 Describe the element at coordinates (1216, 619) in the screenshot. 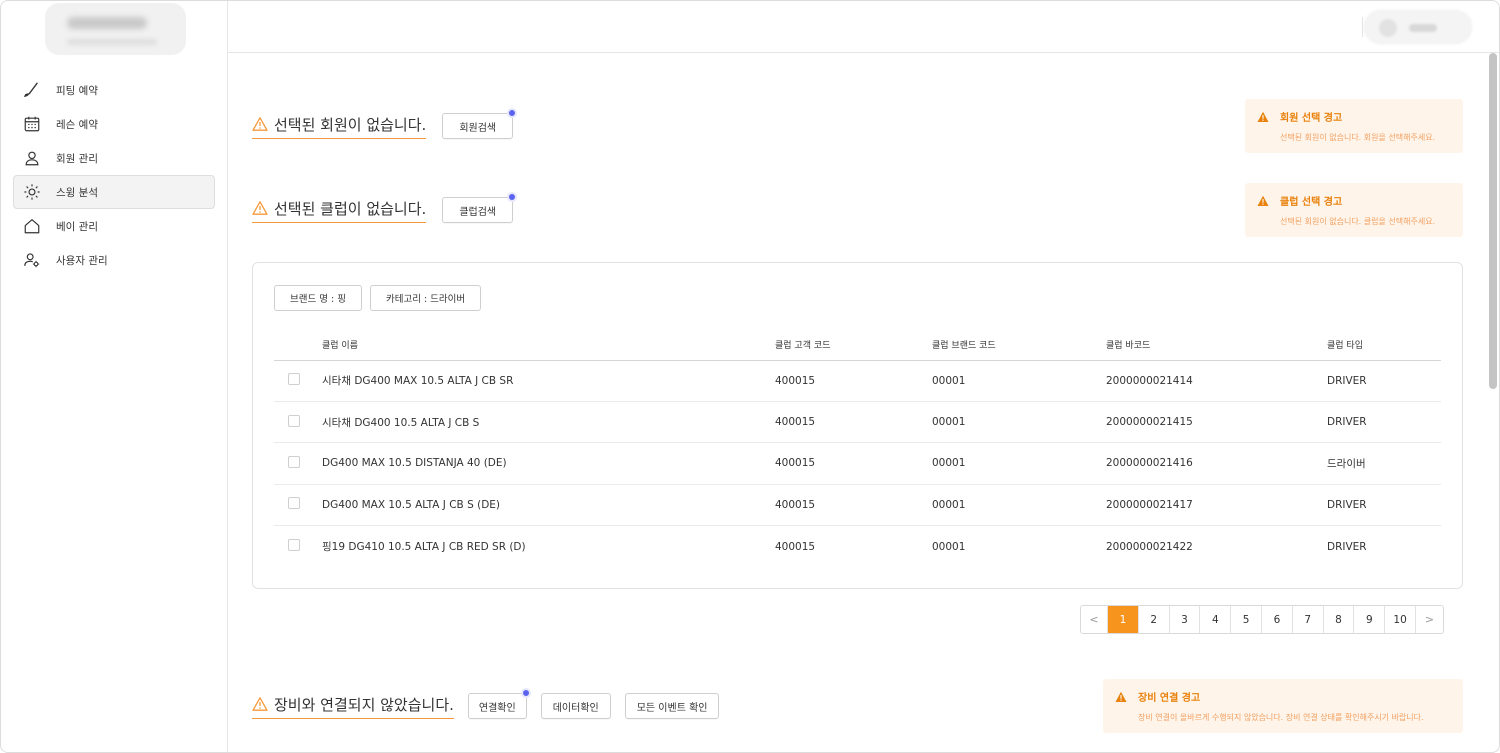

I see `page-button-4: 4` at that location.